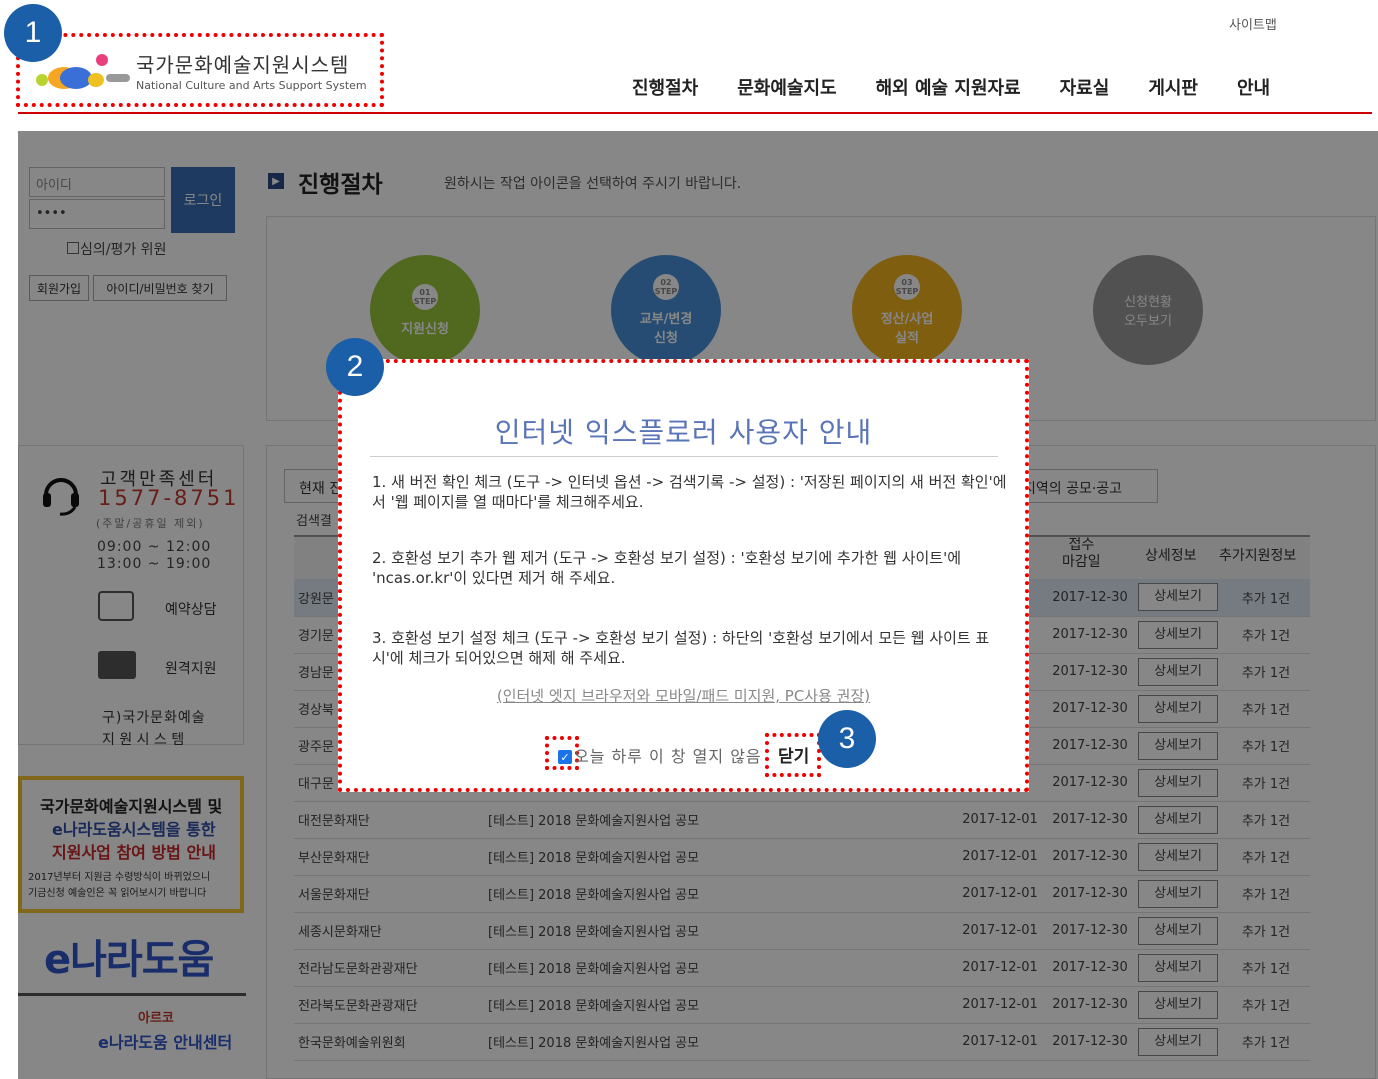 This screenshot has width=1378, height=1079. What do you see at coordinates (1253, 23) in the screenshot?
I see `sitemap-link: 사이트맵` at bounding box center [1253, 23].